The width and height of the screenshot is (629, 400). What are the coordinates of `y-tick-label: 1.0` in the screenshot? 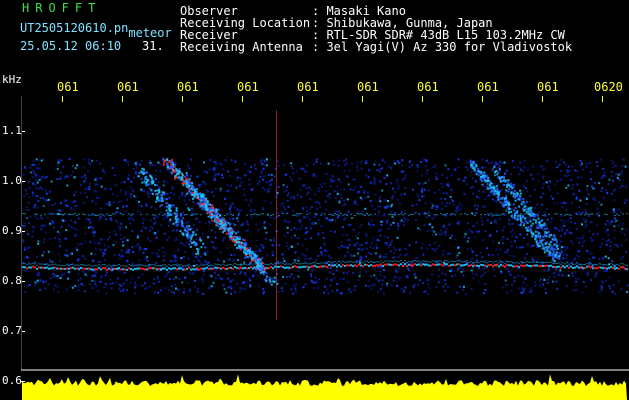 It's located at (12, 180).